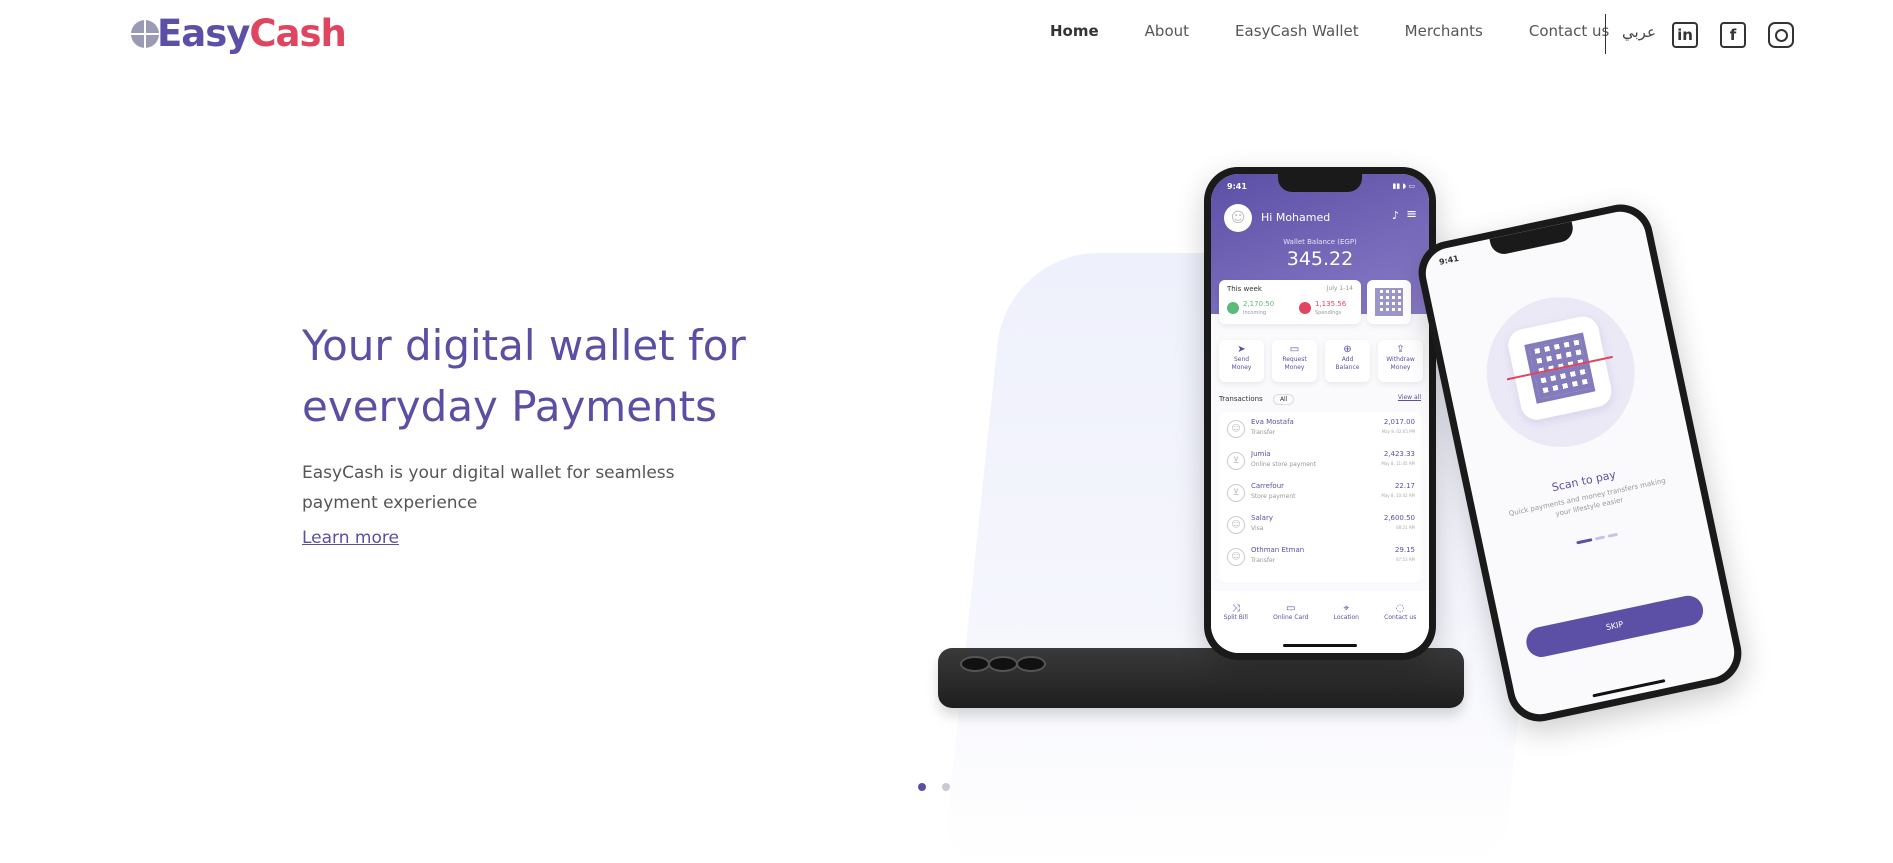  I want to click on qr-icon, so click(1389, 302).